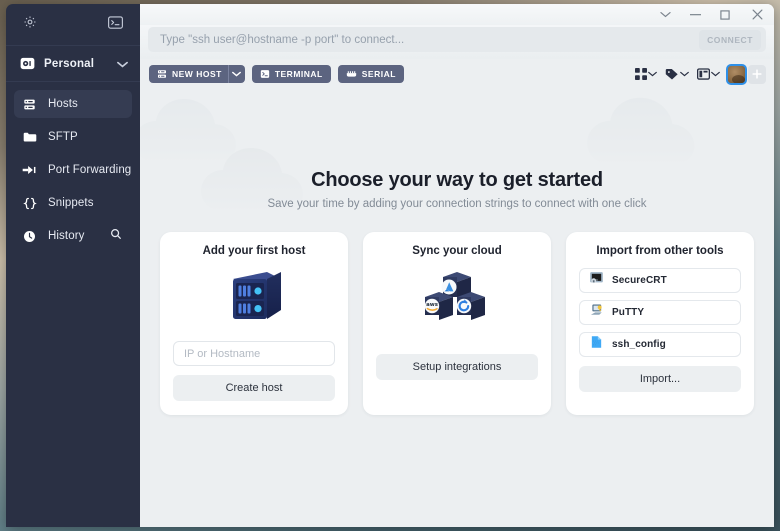 The image size is (780, 531). Describe the element at coordinates (639, 344) in the screenshot. I see `import-row-label: ssh_config` at that location.